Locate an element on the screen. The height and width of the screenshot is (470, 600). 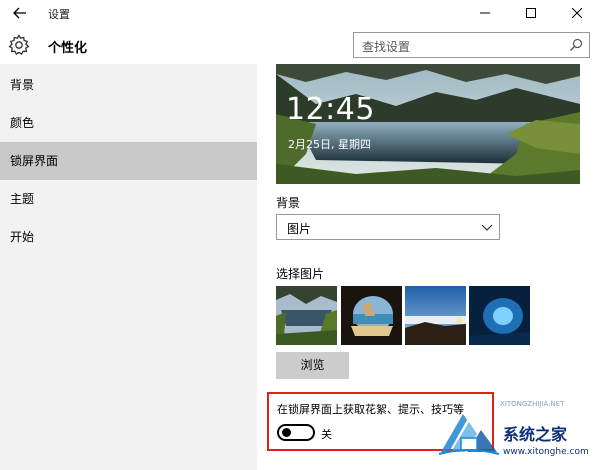
beach-arch-thumbnail-image is located at coordinates (371, 315).